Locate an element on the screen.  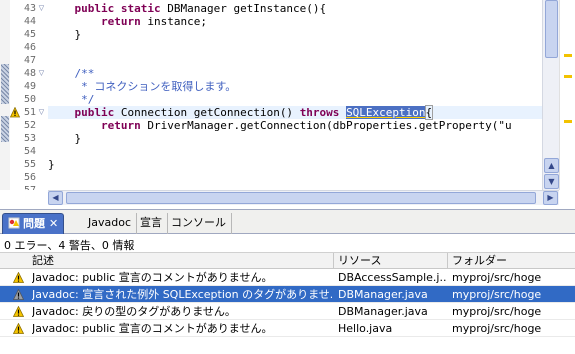
line-number: 49 is located at coordinates (29, 86).